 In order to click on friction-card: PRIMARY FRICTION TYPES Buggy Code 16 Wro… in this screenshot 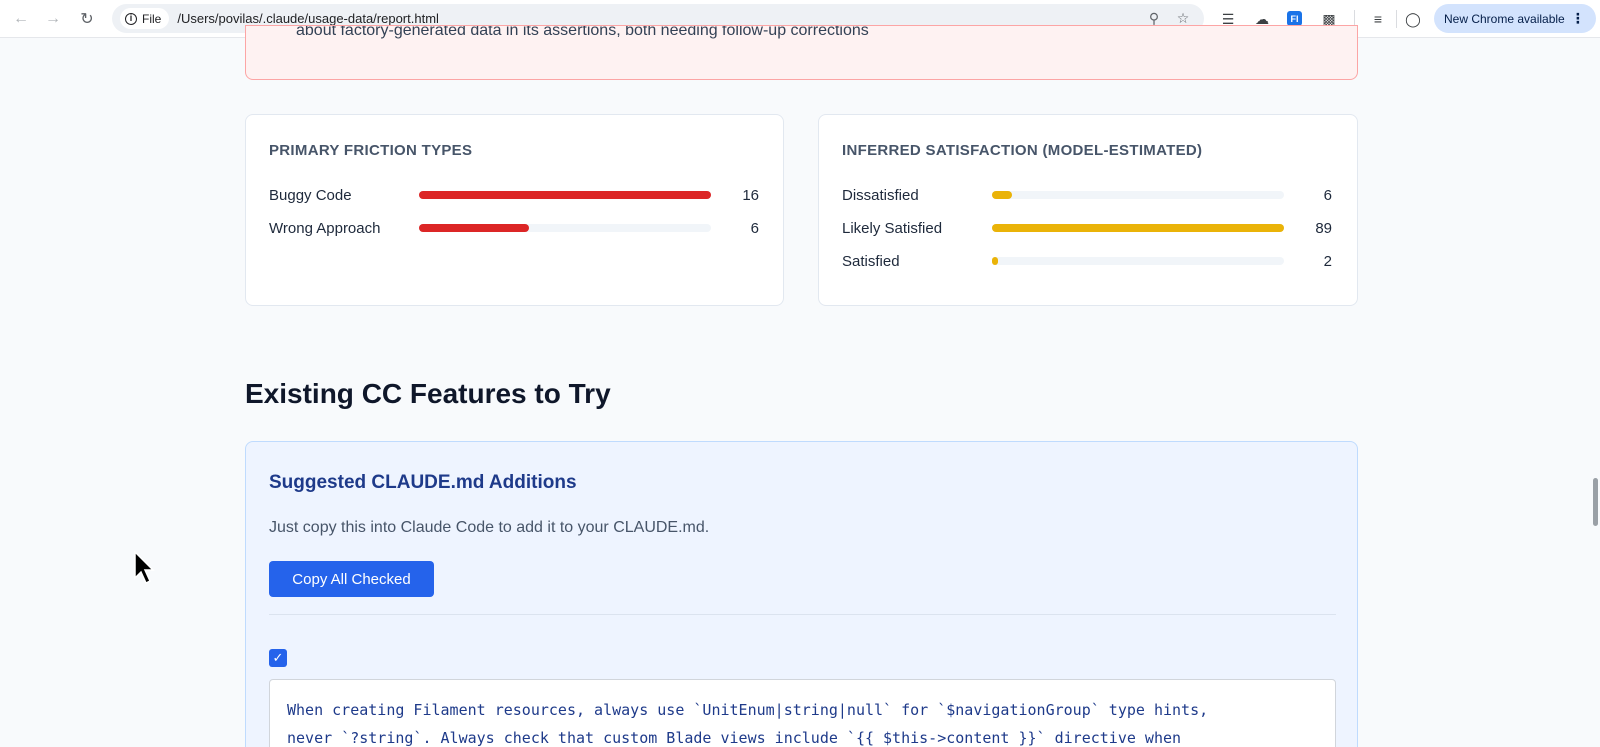, I will do `click(514, 210)`.